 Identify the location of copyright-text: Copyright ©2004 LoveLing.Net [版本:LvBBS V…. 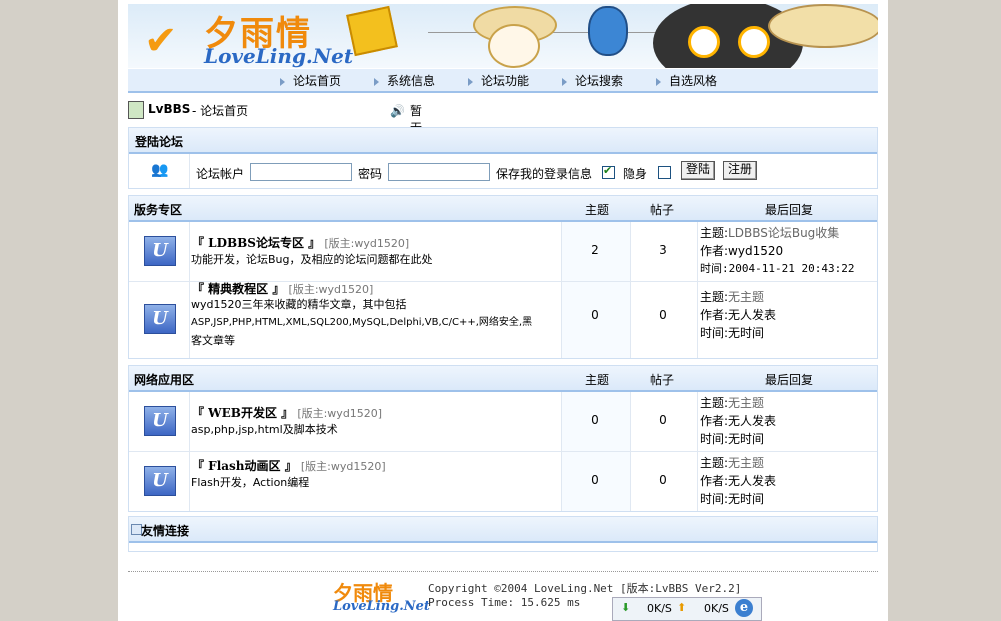
(585, 588).